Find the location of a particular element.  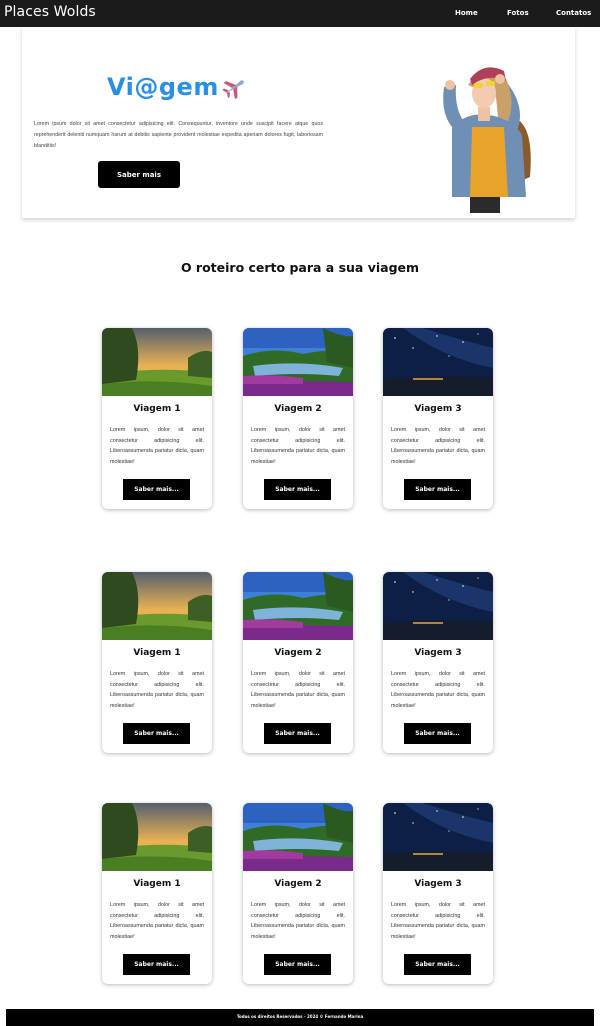

brand-logo: Places Wolds is located at coordinates (50, 12).